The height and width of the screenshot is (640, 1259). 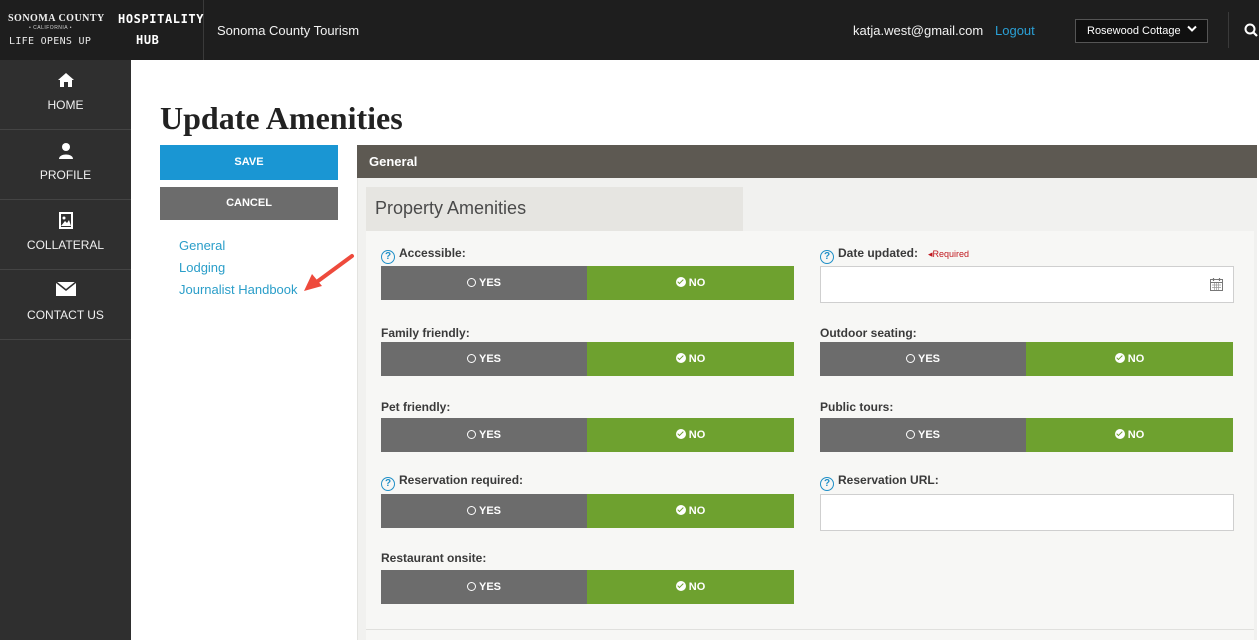 I want to click on accessible-label: ? Accessible:, so click(x=423, y=255).